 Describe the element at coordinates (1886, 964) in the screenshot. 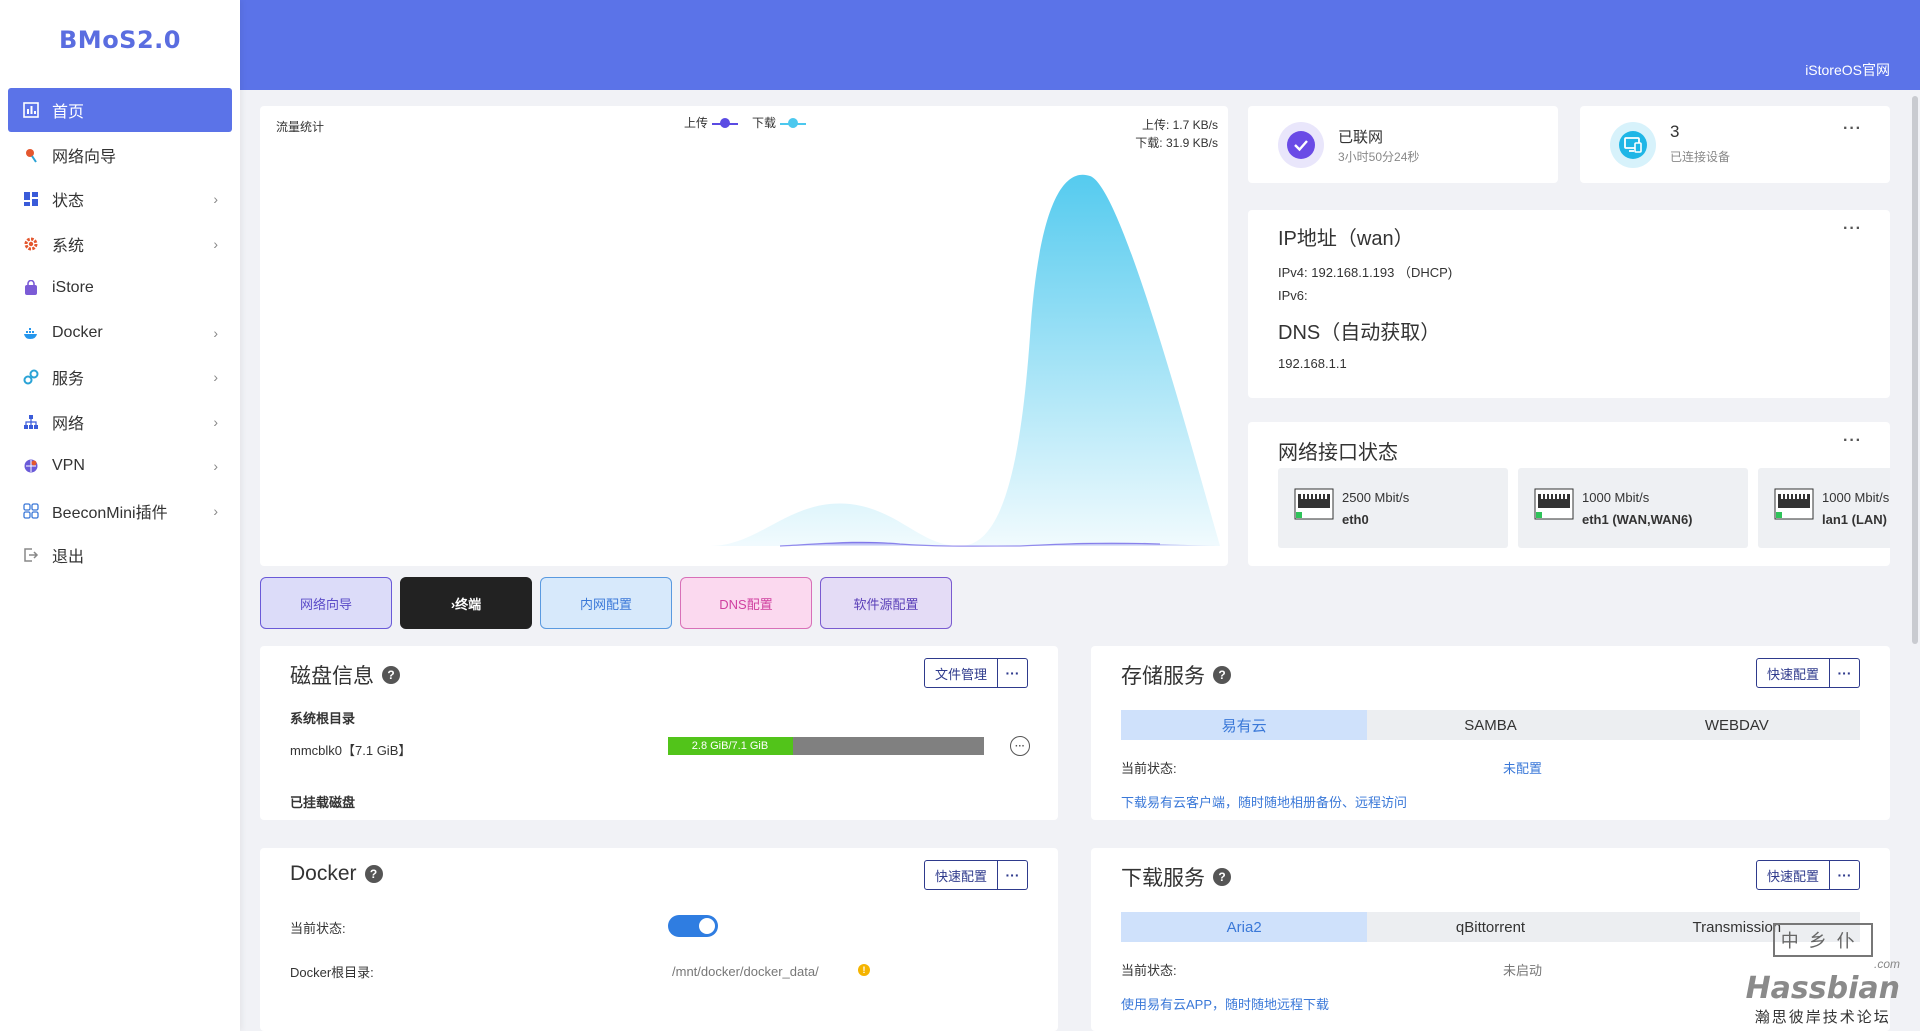

I see `watermark-domain: .com` at that location.